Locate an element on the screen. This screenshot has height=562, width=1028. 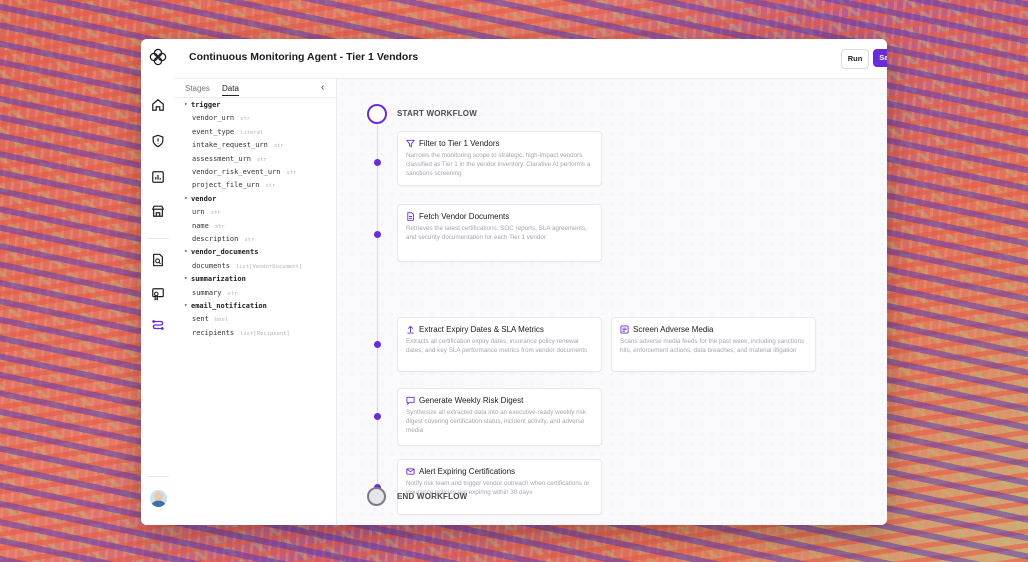
tree-group-label: vendor is located at coordinates (204, 198).